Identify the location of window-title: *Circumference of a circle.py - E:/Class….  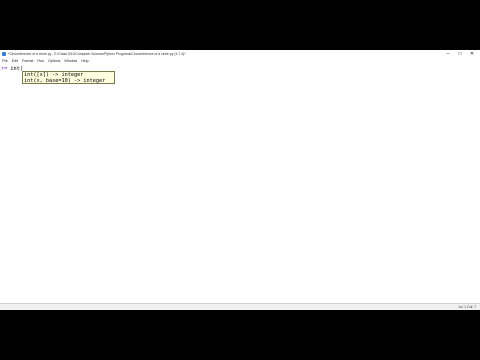
(97, 54).